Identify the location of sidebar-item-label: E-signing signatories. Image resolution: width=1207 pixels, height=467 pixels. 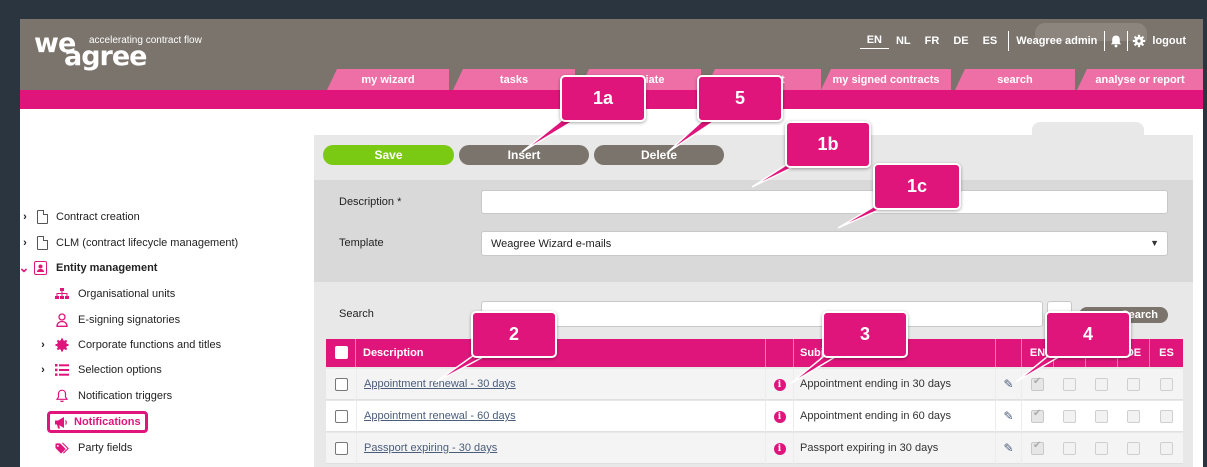
(129, 320).